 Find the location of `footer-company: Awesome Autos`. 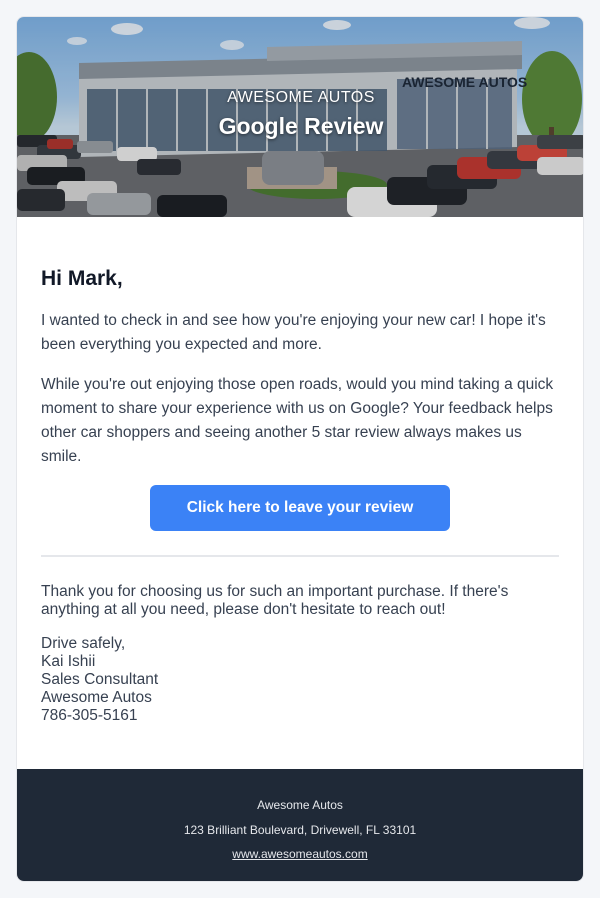

footer-company: Awesome Autos is located at coordinates (300, 805).